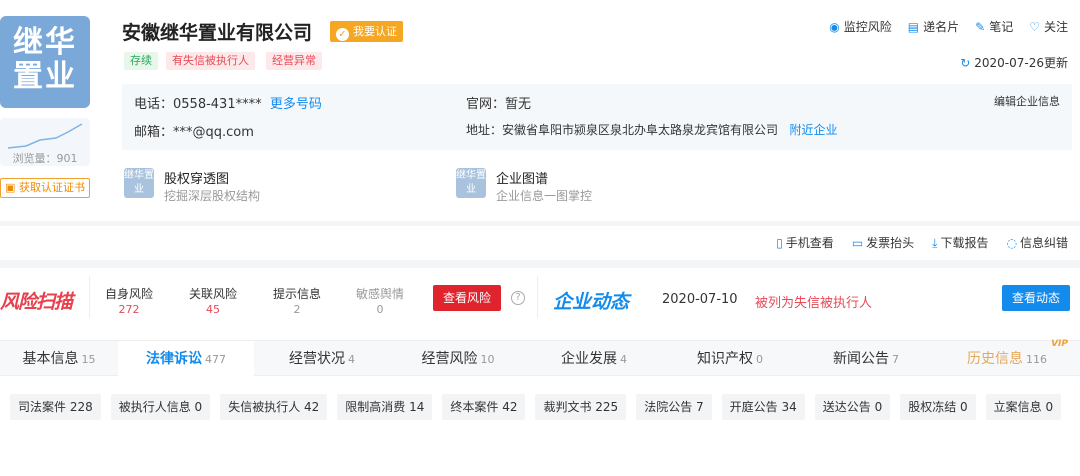  Describe the element at coordinates (487, 359) in the screenshot. I see `tab-count: 10` at that location.